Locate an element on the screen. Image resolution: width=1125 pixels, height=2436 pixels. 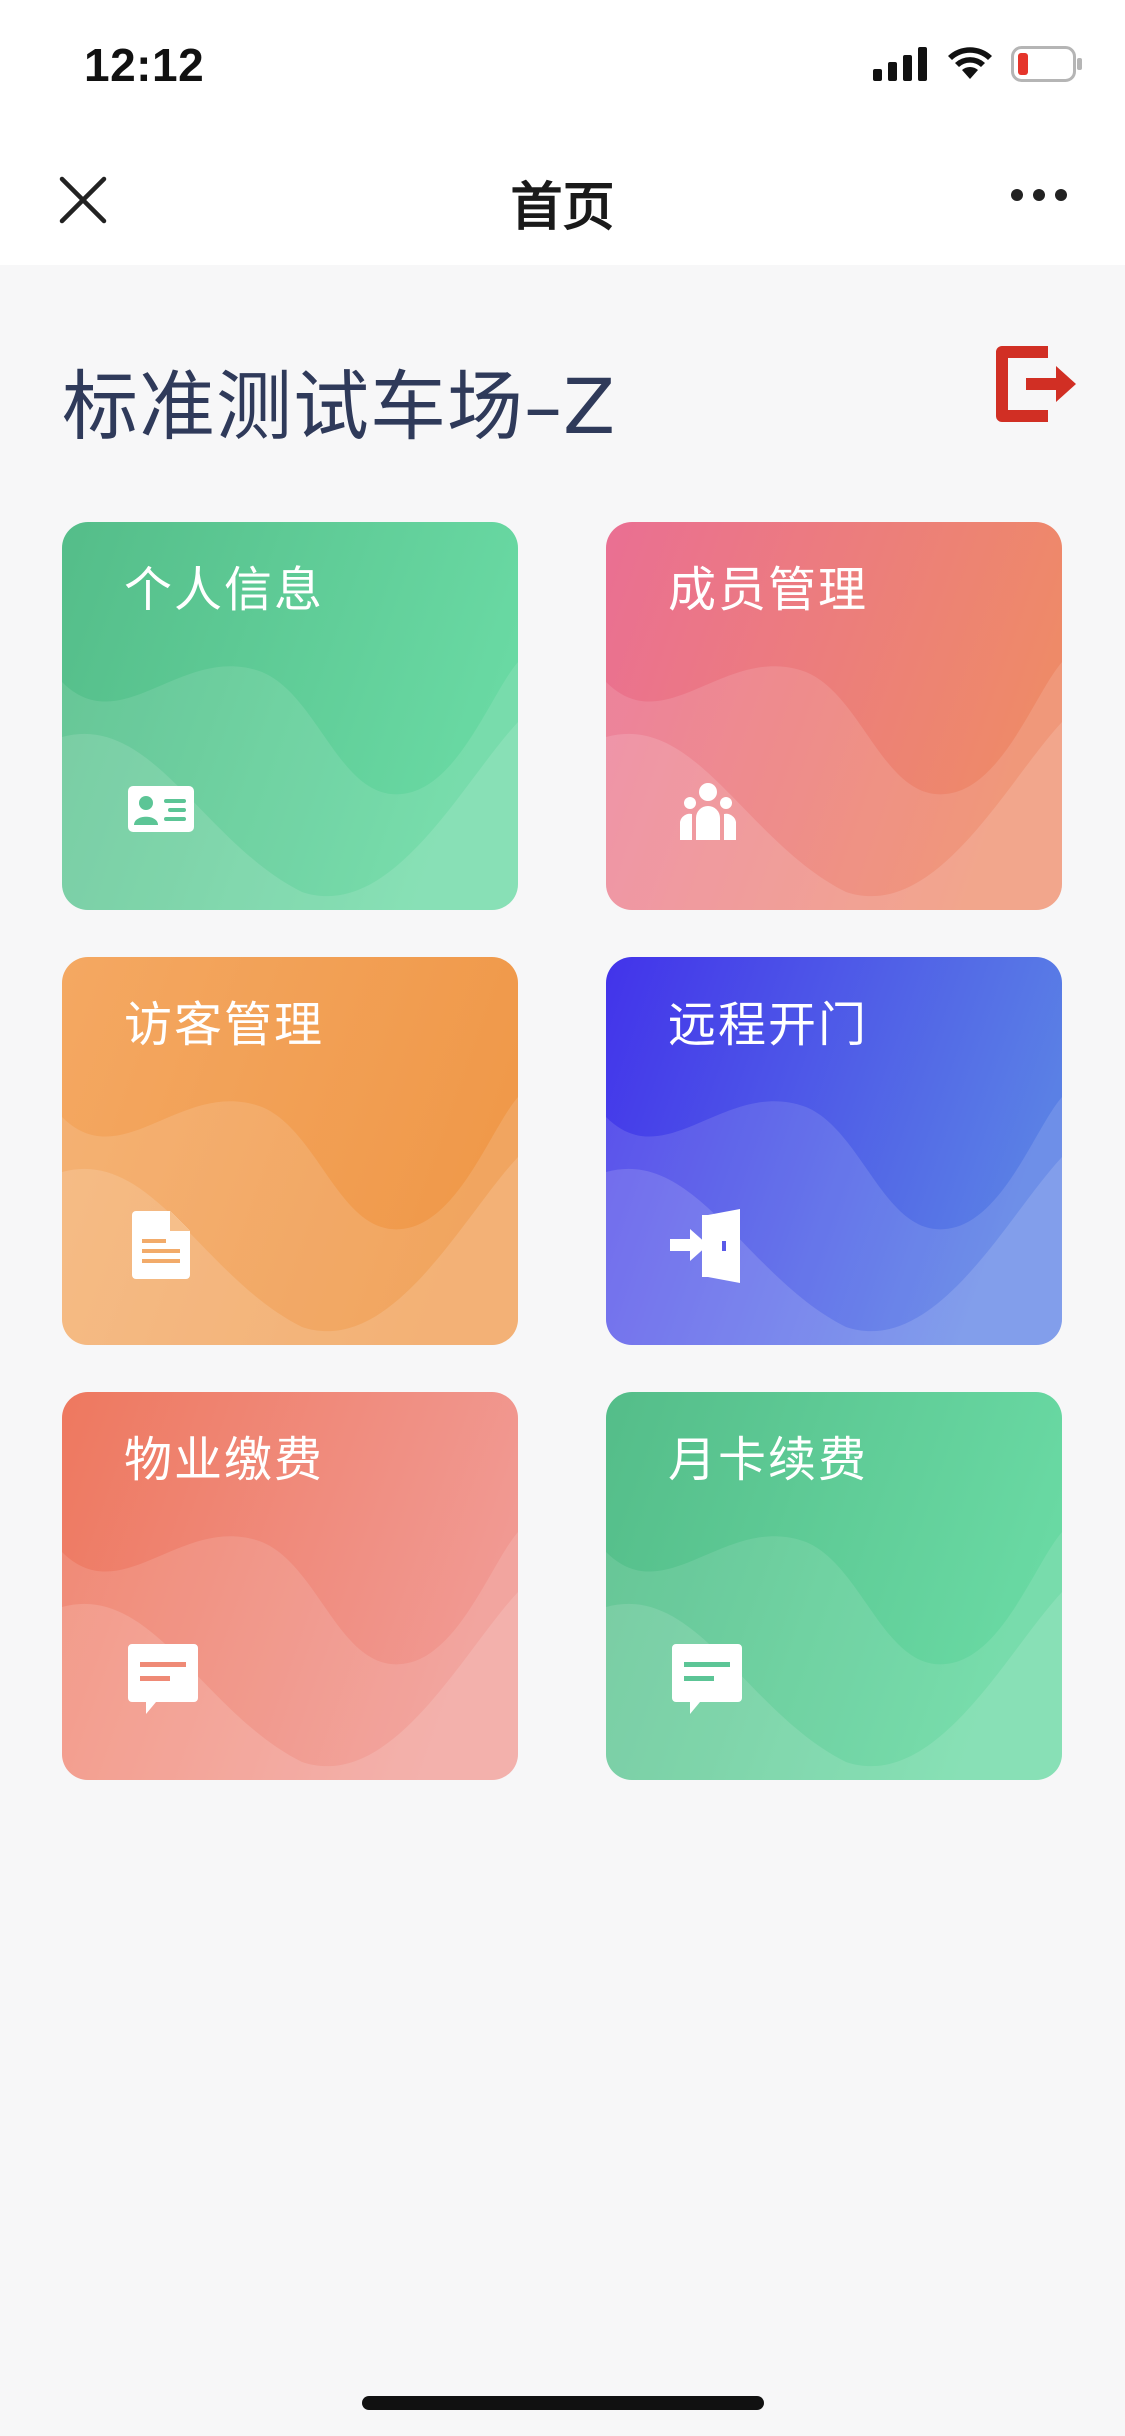
card-visitor-management: 访客管理 is located at coordinates (290, 1151).